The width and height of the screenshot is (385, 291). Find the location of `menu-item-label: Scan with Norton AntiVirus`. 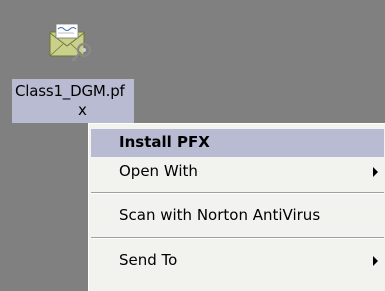

menu-item-label: Scan with Norton AntiVirus is located at coordinates (220, 215).